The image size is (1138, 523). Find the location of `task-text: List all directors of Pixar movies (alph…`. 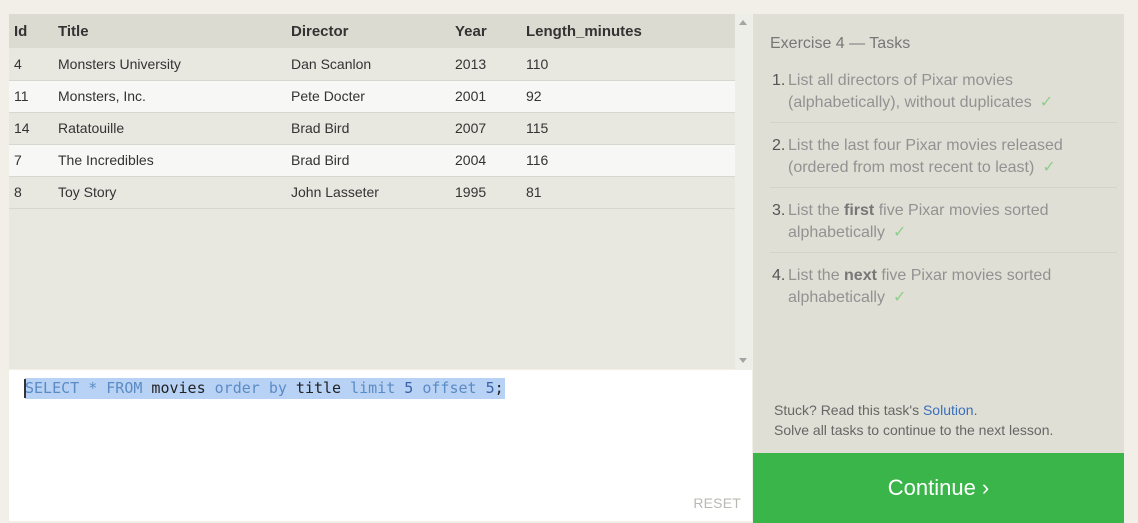

task-text: List all directors of Pixar movies (alph… is located at coordinates (910, 91).